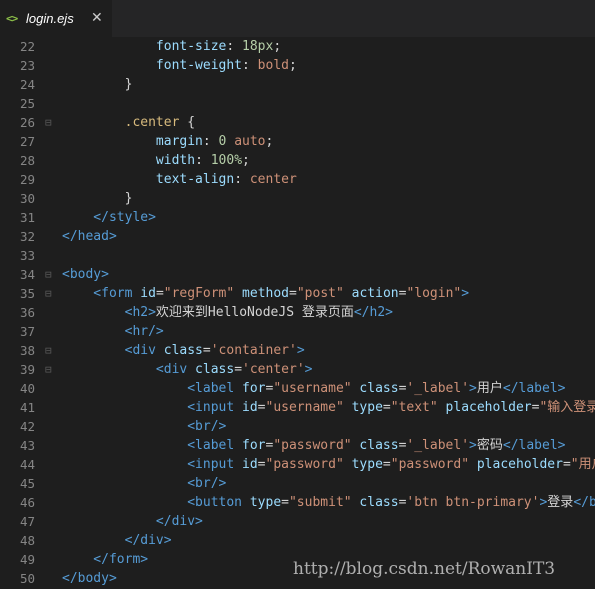 The width and height of the screenshot is (595, 589). I want to click on line-number: 41, so click(27, 407).